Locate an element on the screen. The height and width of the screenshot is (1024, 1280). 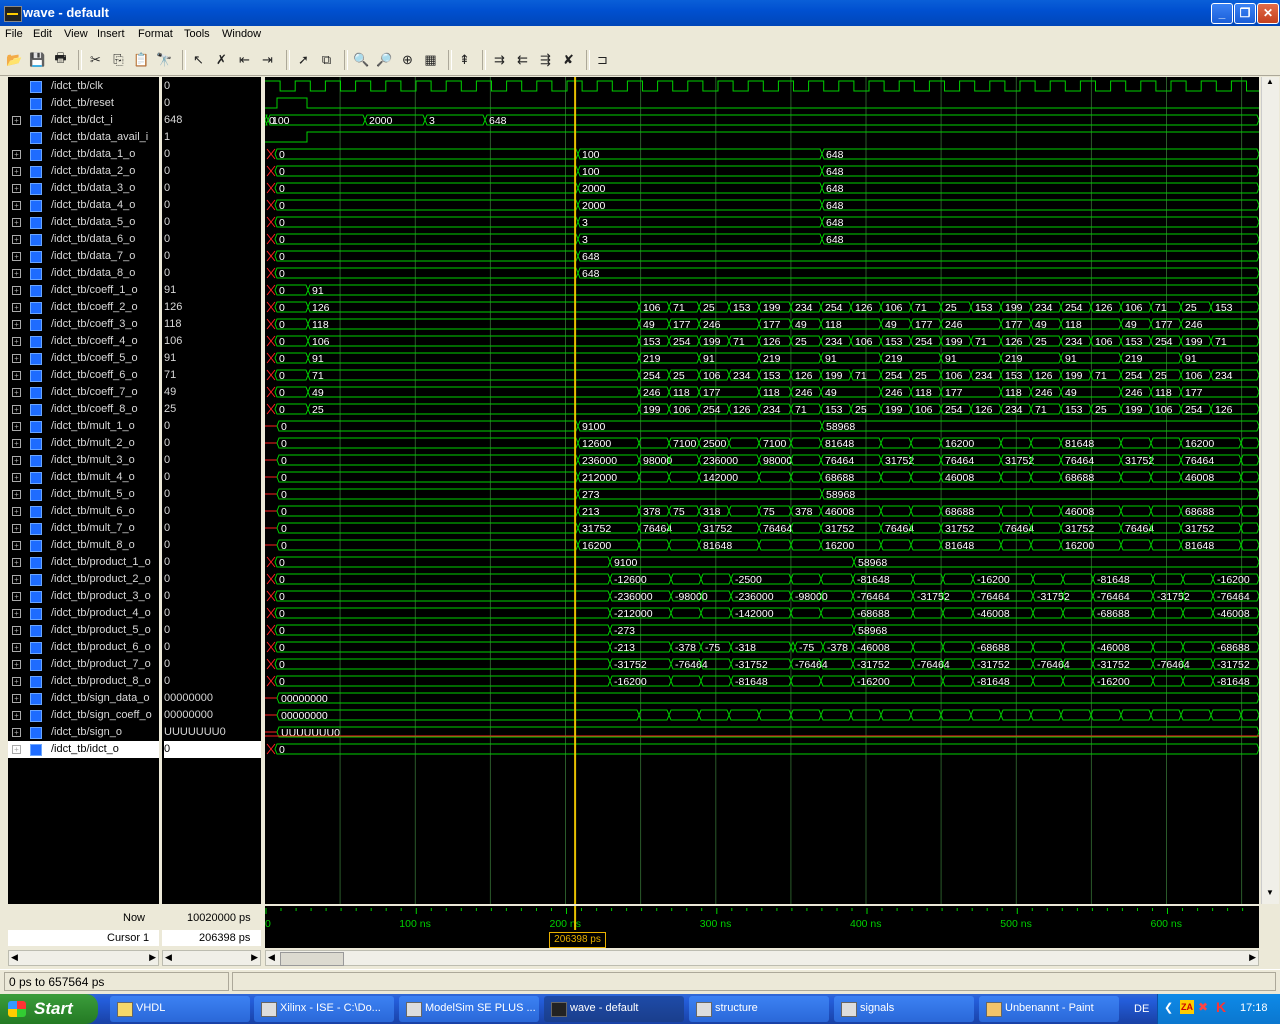
signal-row: + /idct_tb/mult_2_o is located at coordinates (83, 443).